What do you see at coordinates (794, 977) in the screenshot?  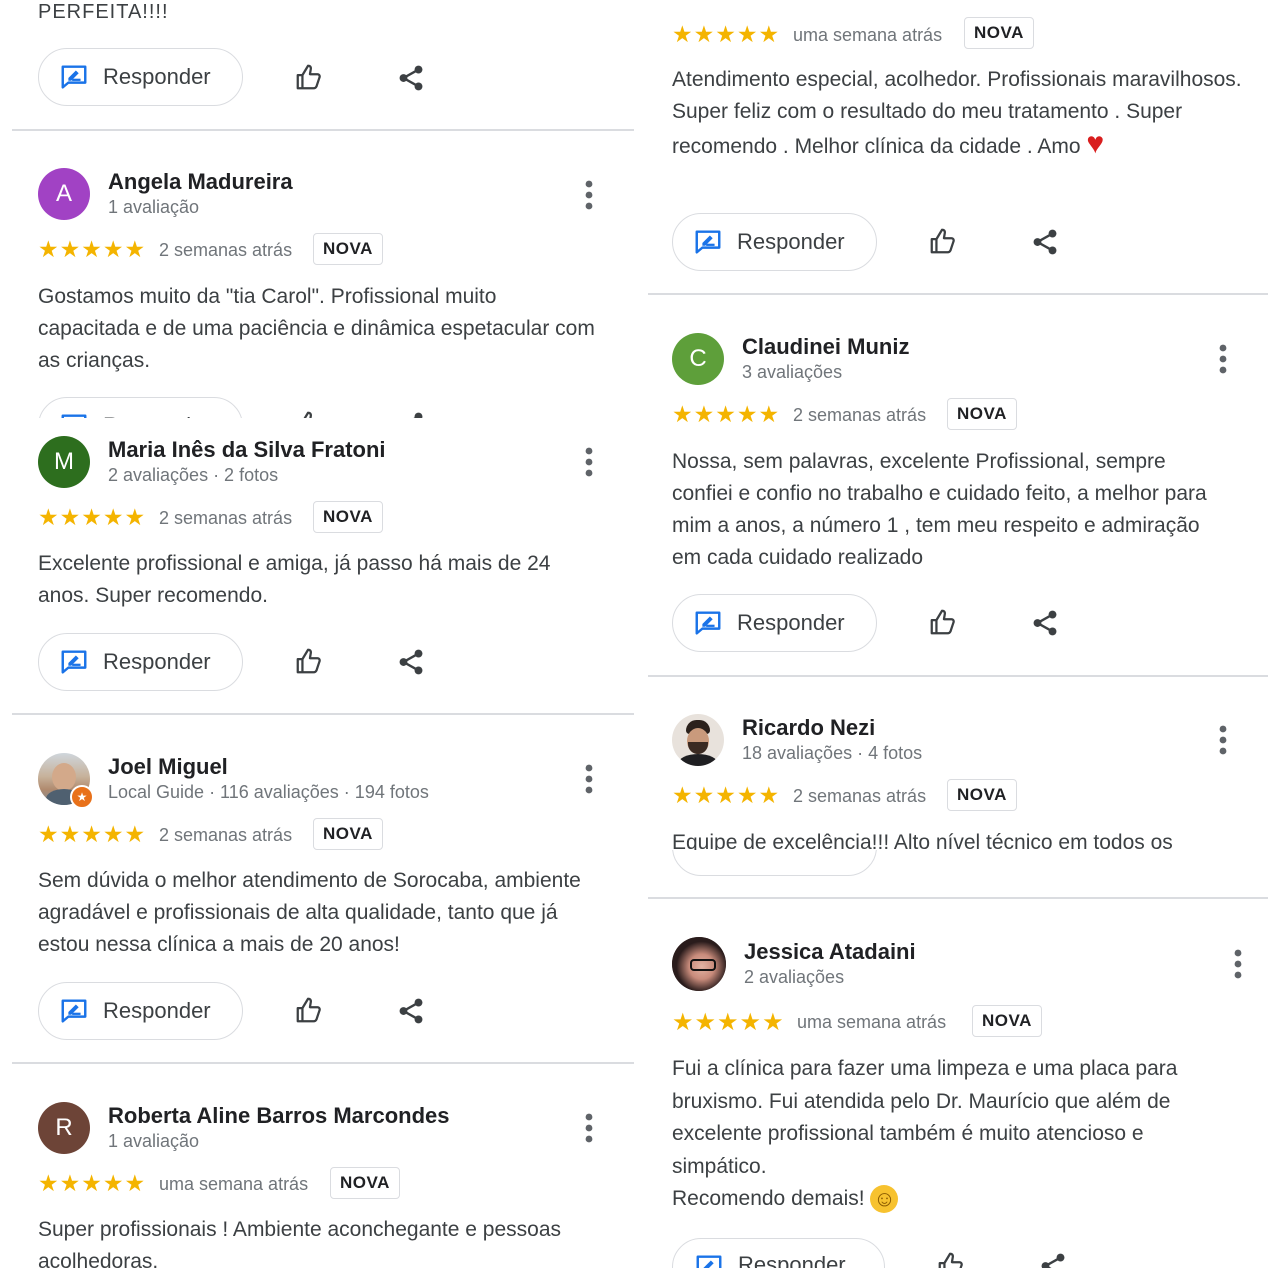 I see `reviewer-meta: 2 avaliações` at bounding box center [794, 977].